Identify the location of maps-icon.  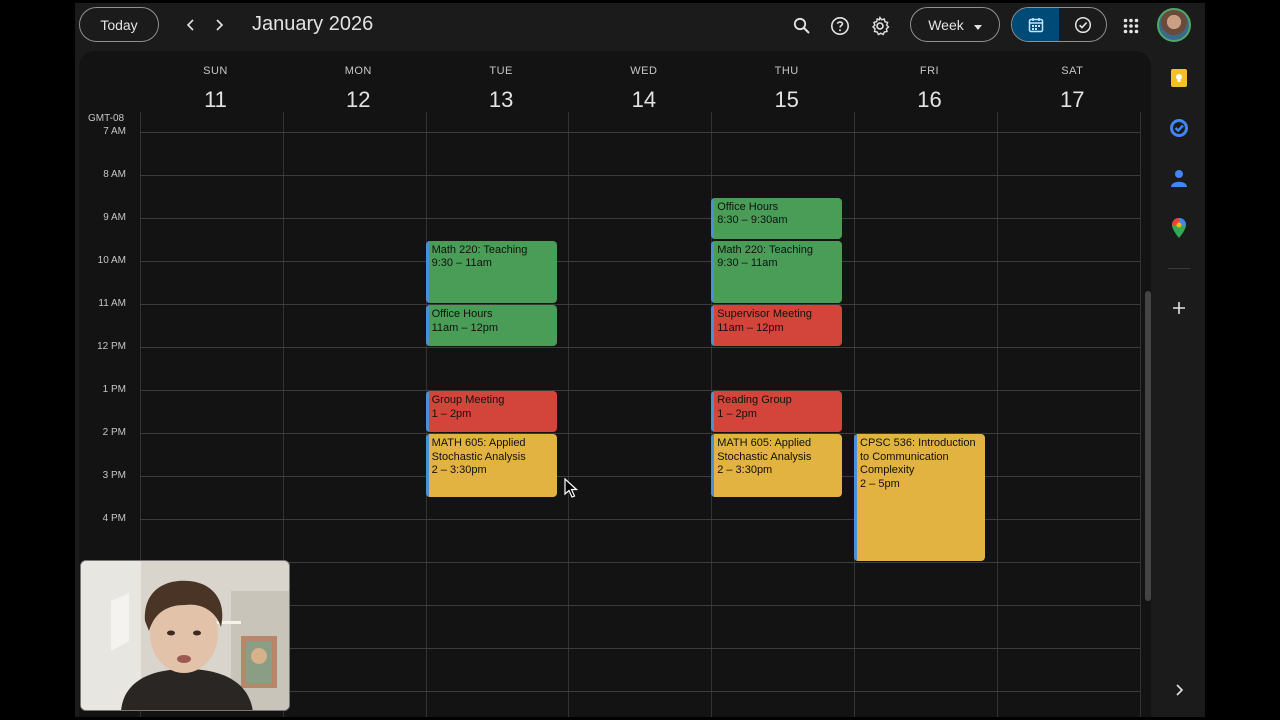
(1179, 228).